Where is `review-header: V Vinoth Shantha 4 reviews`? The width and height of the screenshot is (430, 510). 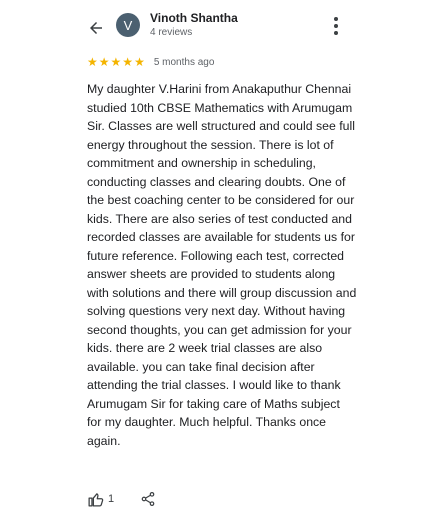
review-header: V Vinoth Shantha 4 reviews is located at coordinates (215, 26).